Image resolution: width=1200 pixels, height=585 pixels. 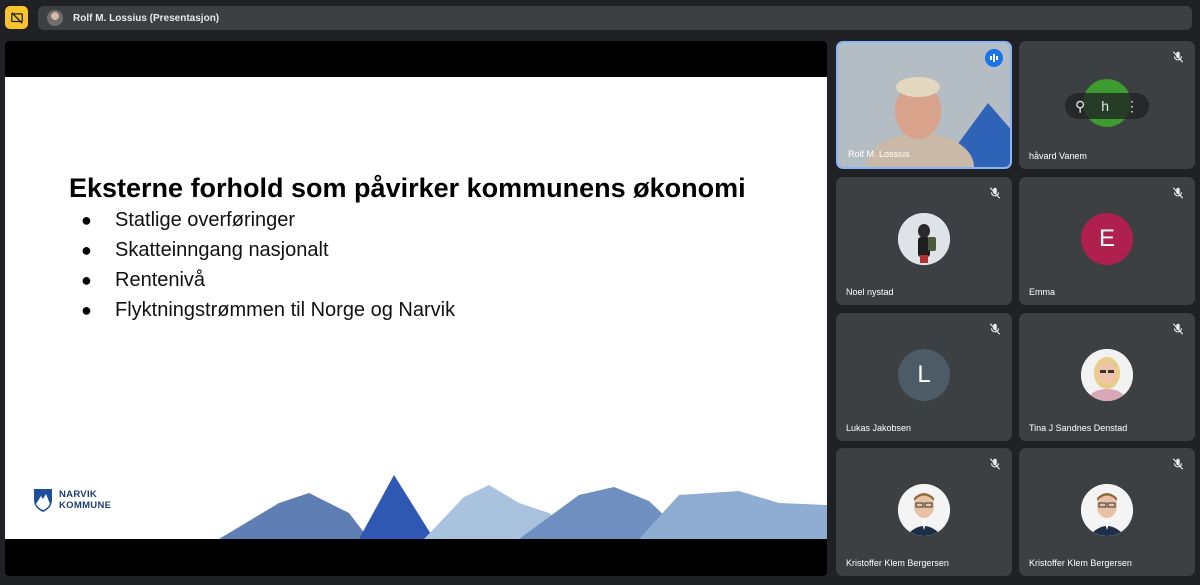 I want to click on slide-bullet: ● Statlige overføringer, so click(x=268, y=220).